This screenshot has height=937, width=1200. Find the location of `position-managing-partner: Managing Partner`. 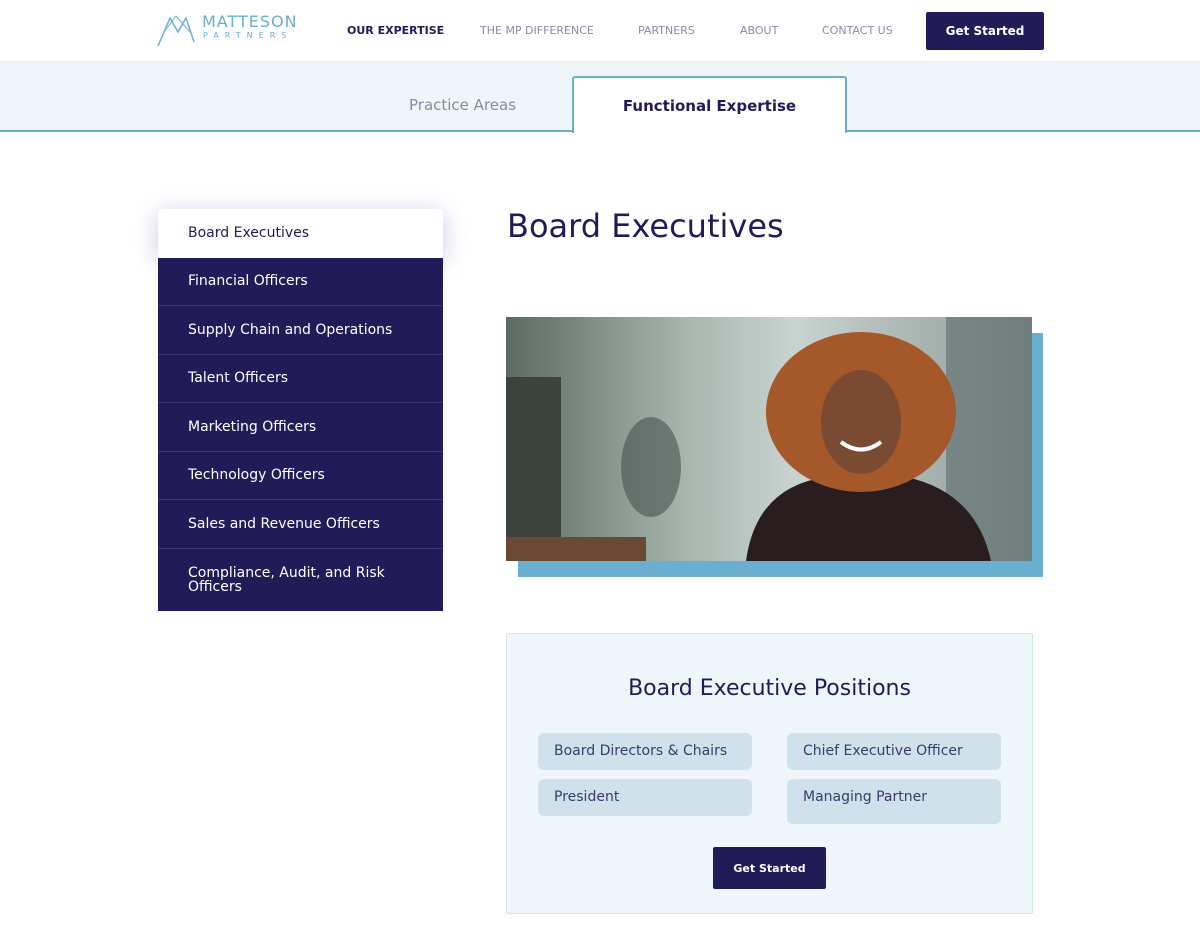

position-managing-partner: Managing Partner is located at coordinates (894, 801).